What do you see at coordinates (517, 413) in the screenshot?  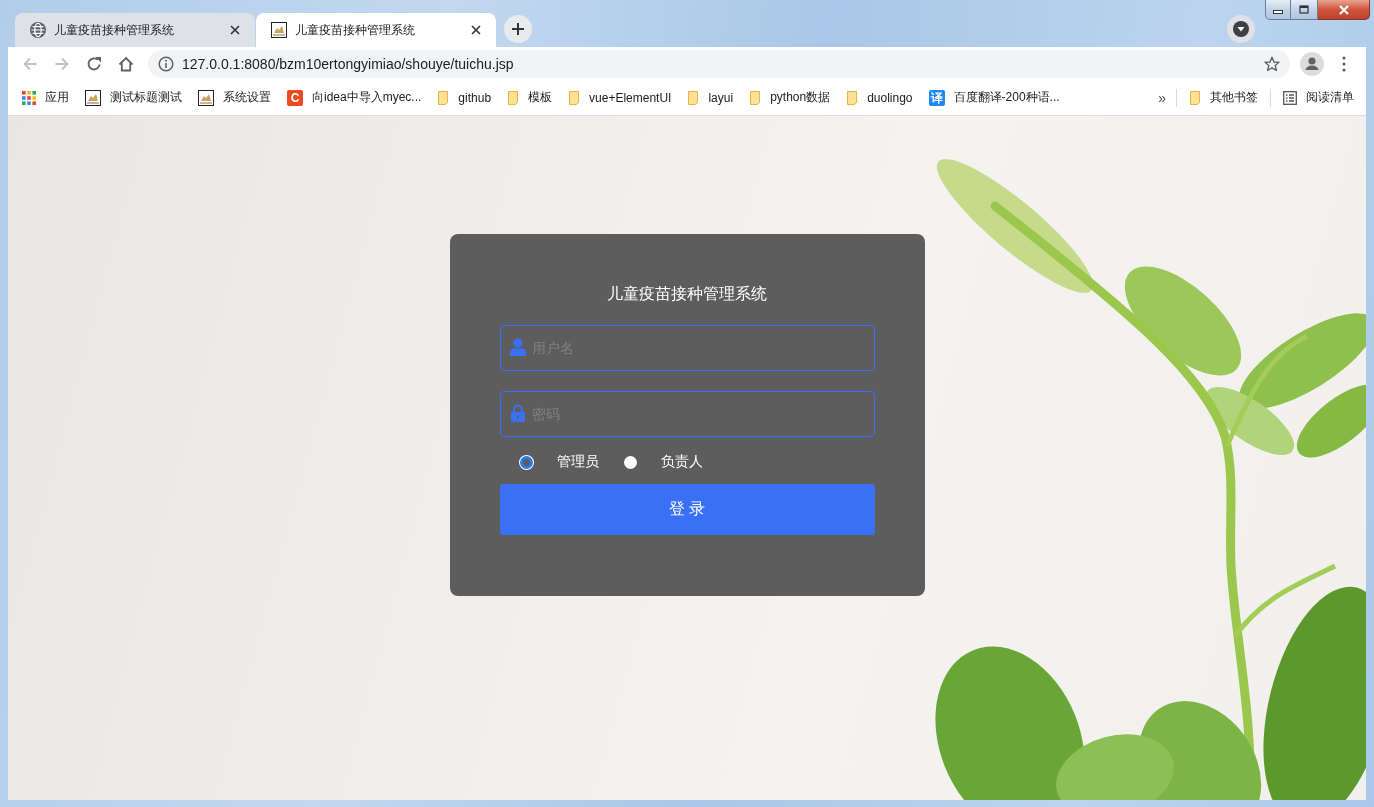 I see `lock-icon` at bounding box center [517, 413].